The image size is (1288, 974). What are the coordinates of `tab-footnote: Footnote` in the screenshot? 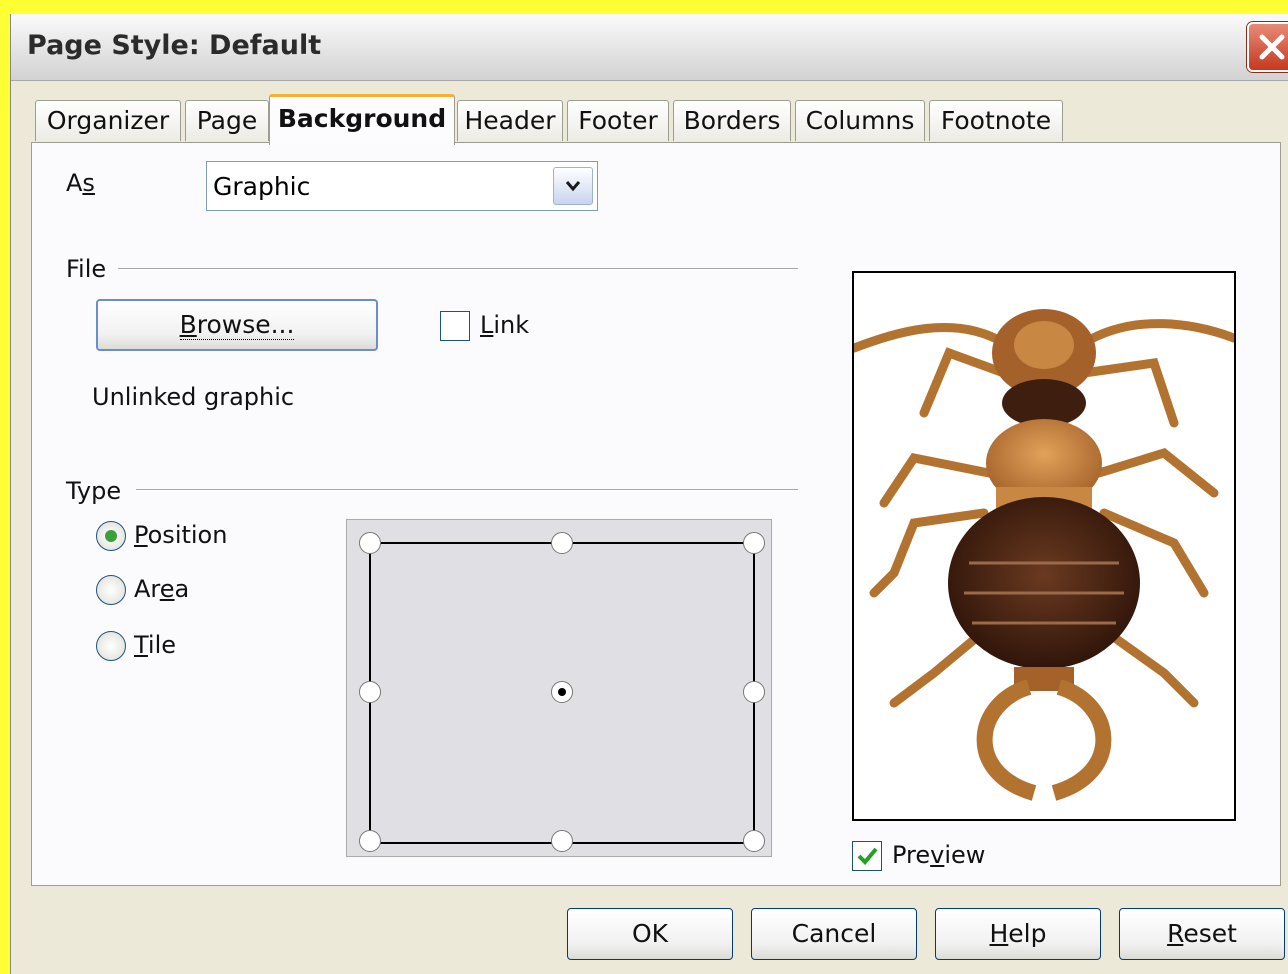 It's located at (996, 120).